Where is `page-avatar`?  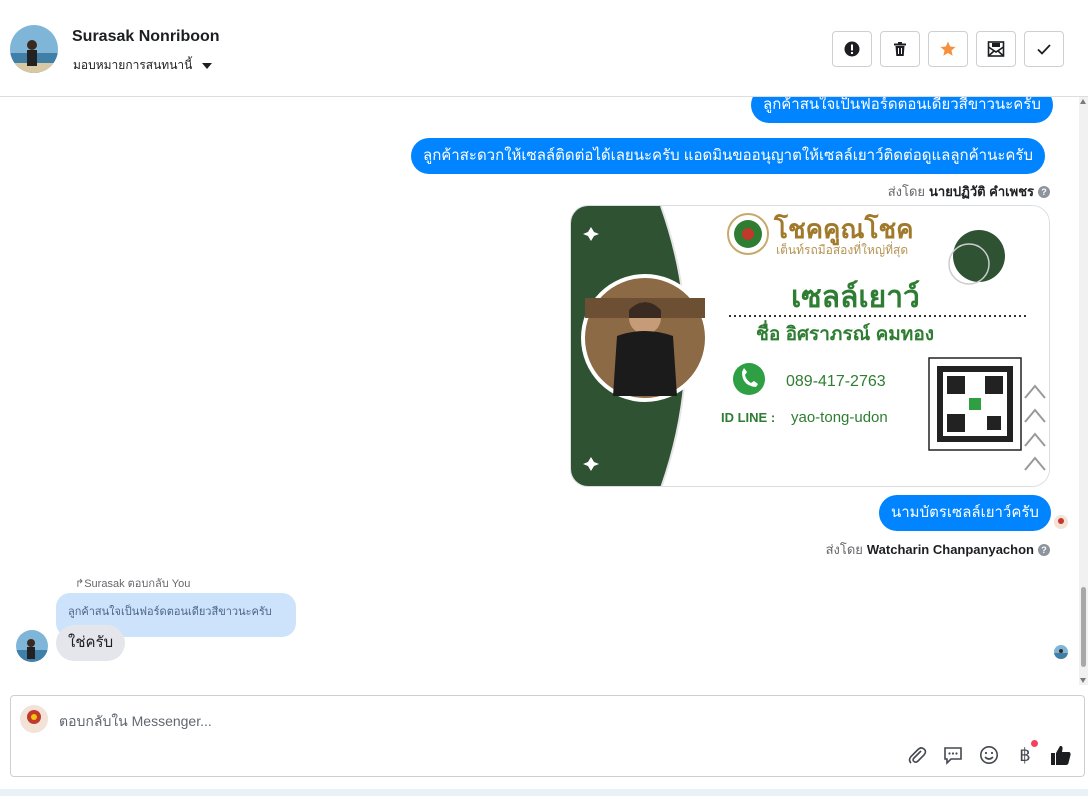
page-avatar is located at coordinates (34, 719).